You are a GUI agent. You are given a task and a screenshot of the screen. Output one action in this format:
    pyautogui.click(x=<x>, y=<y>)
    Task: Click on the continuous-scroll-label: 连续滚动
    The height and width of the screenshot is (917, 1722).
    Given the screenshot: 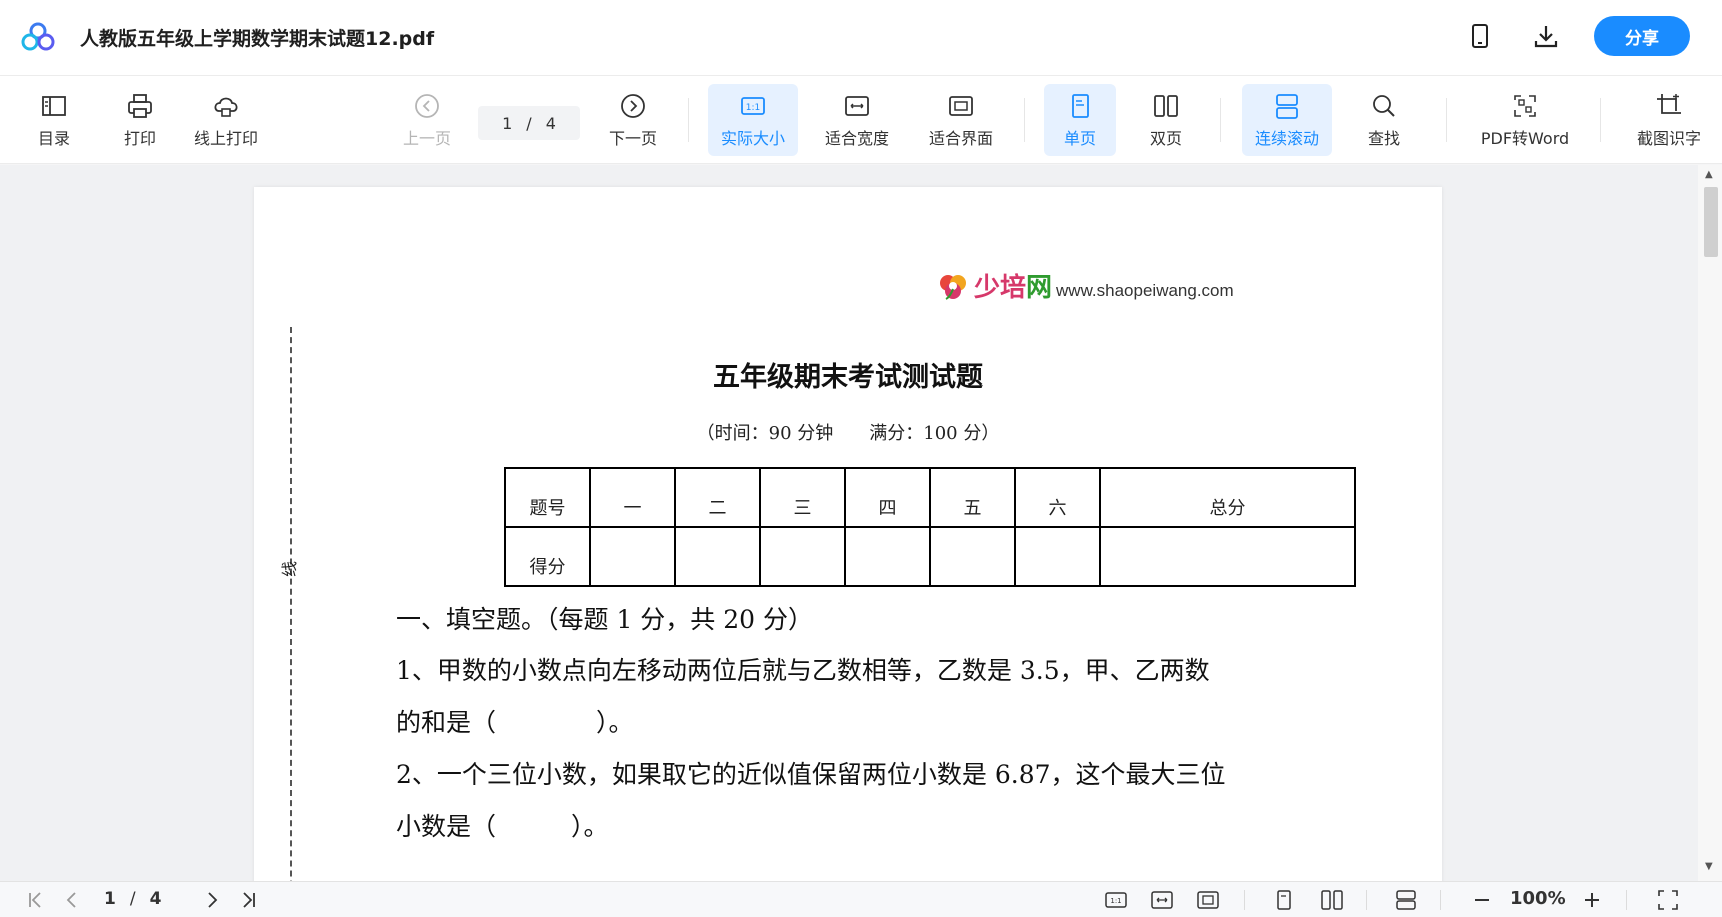 What is the action you would take?
    pyautogui.click(x=1286, y=138)
    